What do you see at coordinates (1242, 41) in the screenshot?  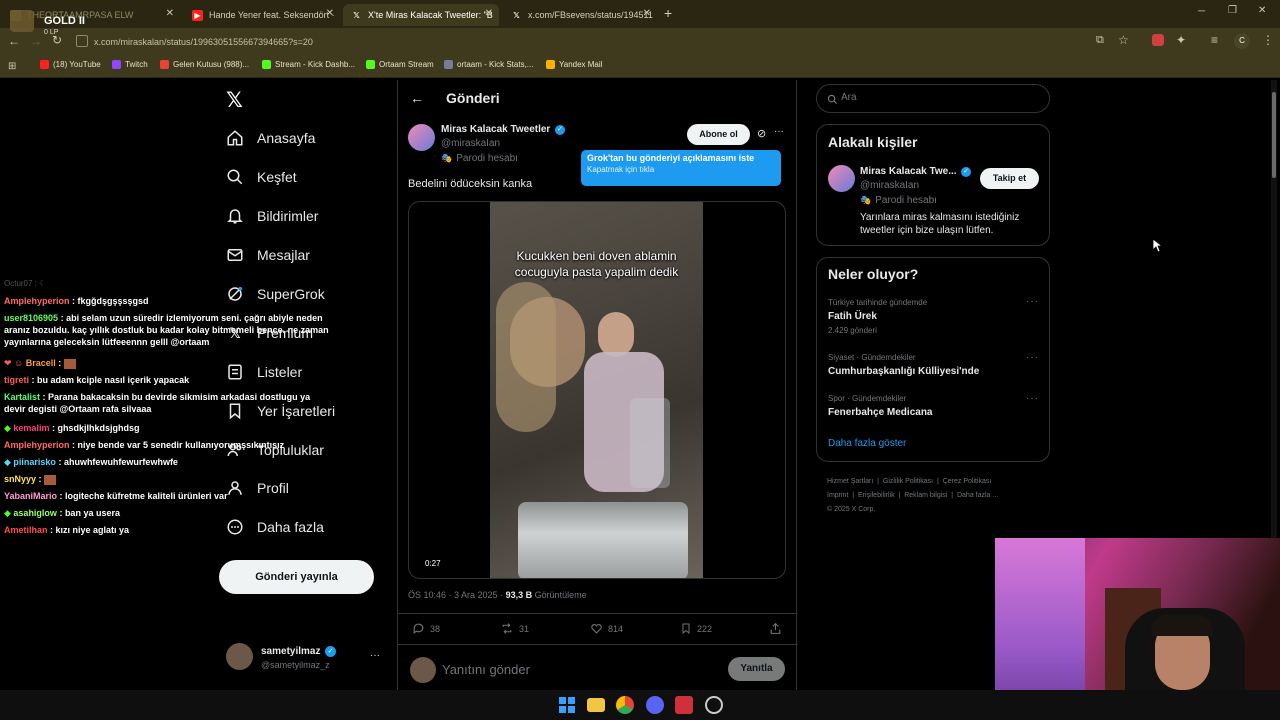 I see `profile-avatar: C` at bounding box center [1242, 41].